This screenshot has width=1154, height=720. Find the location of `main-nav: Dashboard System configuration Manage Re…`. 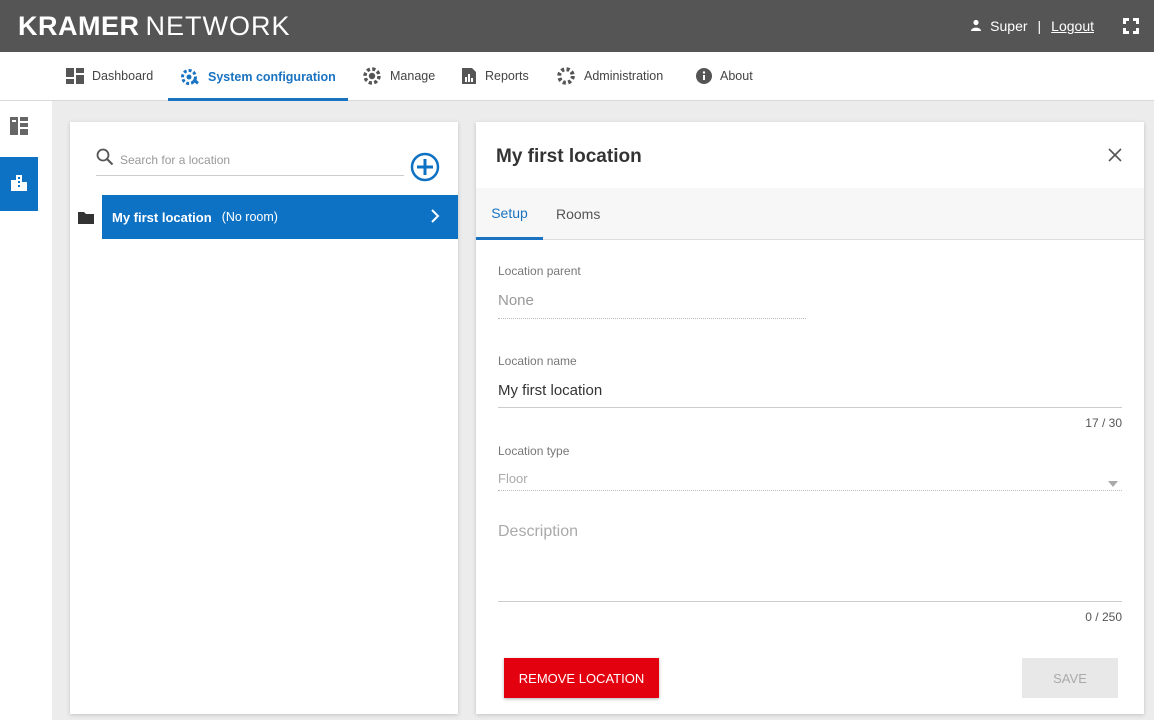

main-nav: Dashboard System configuration Manage Re… is located at coordinates (577, 76).